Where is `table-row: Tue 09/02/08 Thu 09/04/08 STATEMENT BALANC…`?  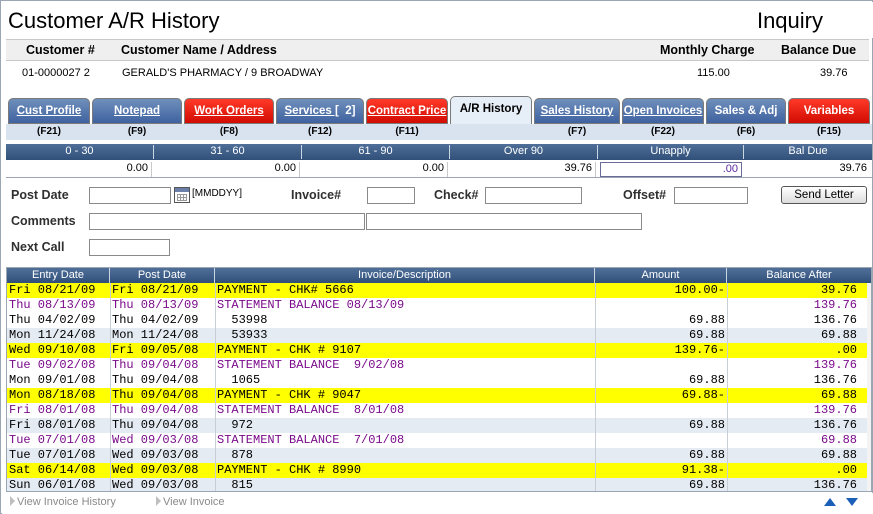 table-row: Tue 09/02/08 Thu 09/04/08 STATEMENT BALANC… is located at coordinates (439, 365).